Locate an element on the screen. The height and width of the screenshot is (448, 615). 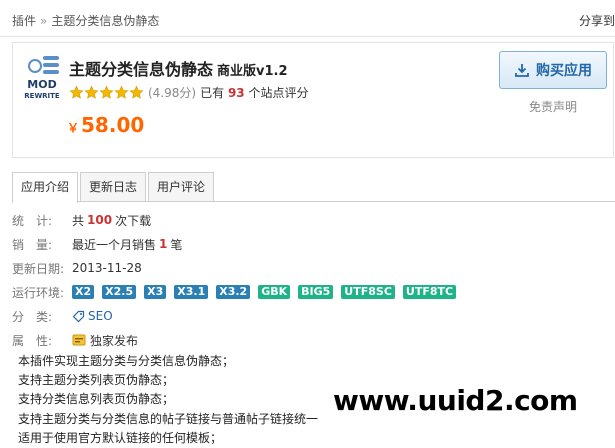
env-badge-x2: X2 is located at coordinates (83, 292).